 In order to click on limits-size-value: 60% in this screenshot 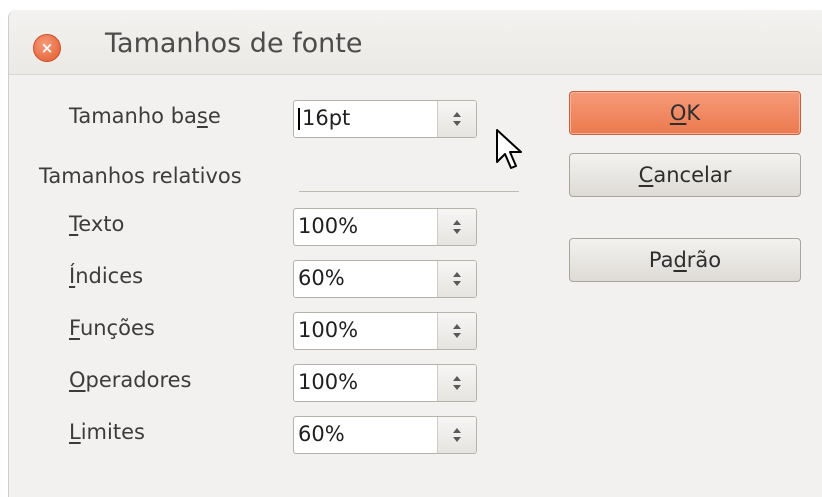, I will do `click(321, 434)`.